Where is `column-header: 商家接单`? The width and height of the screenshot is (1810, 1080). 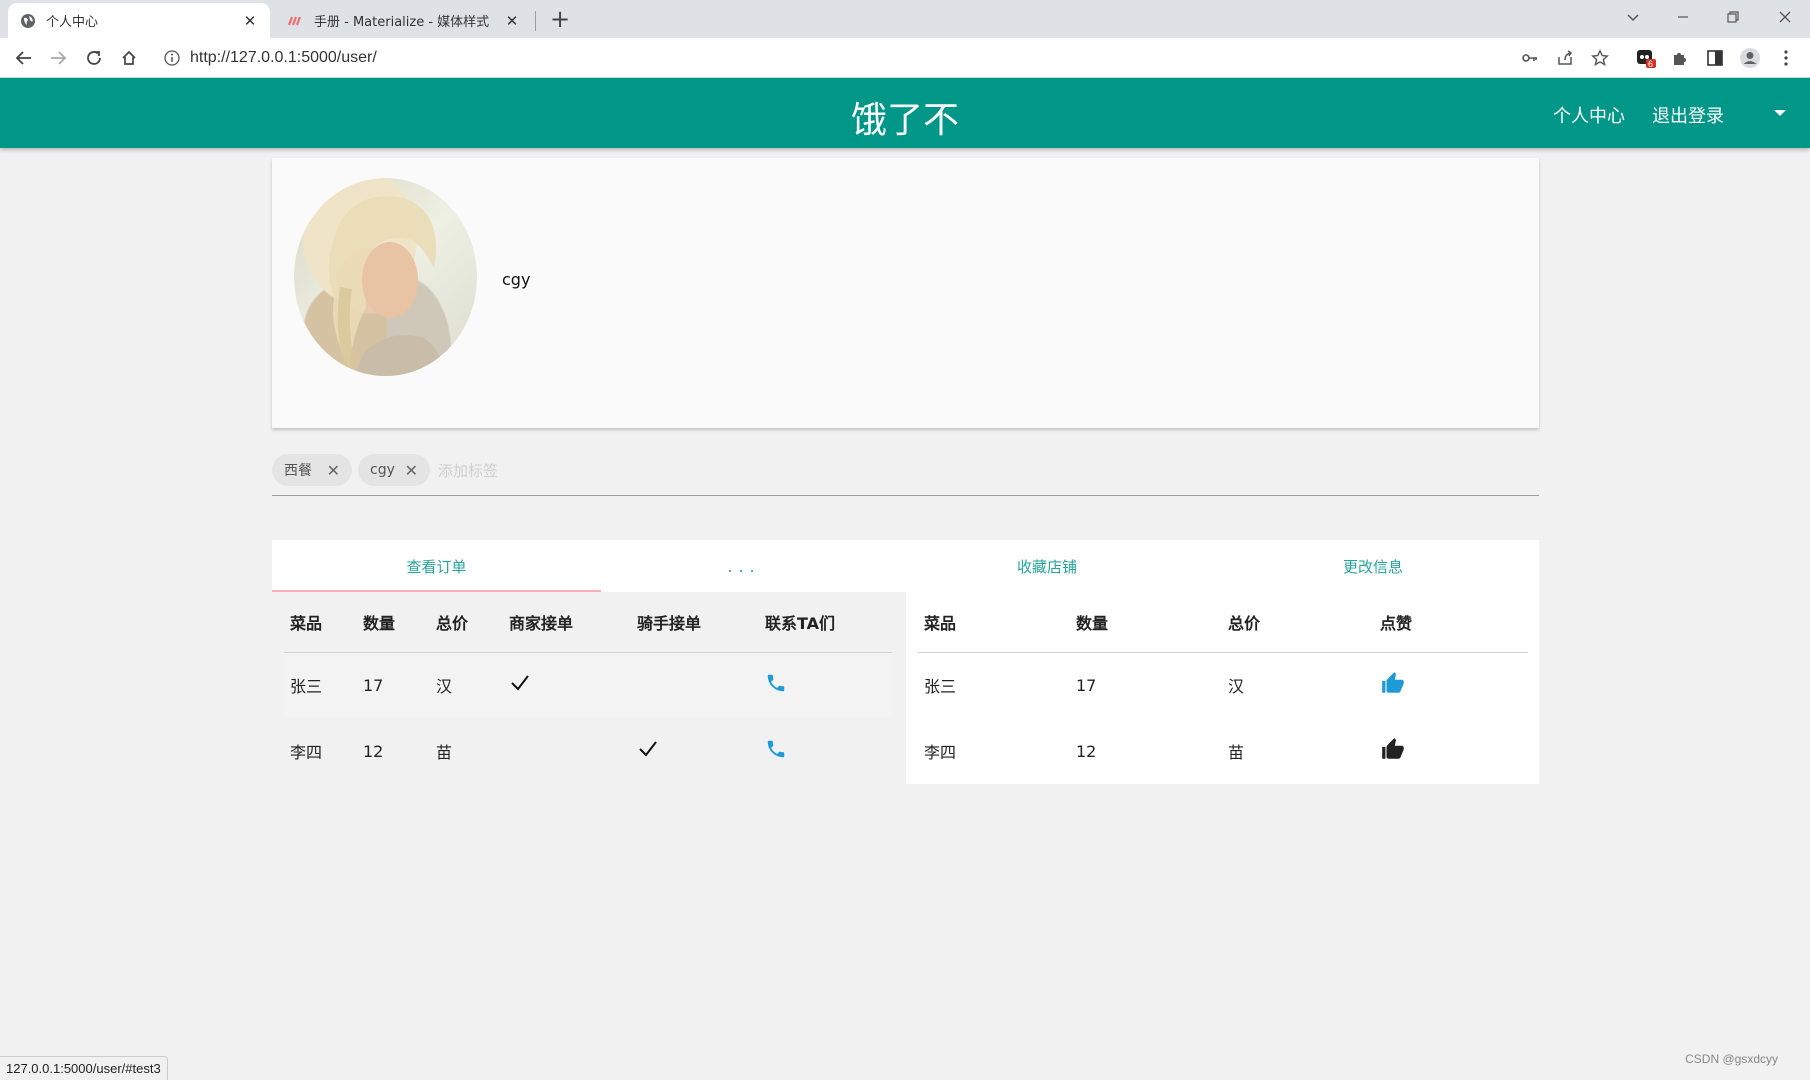
column-header: 商家接单 is located at coordinates (541, 623).